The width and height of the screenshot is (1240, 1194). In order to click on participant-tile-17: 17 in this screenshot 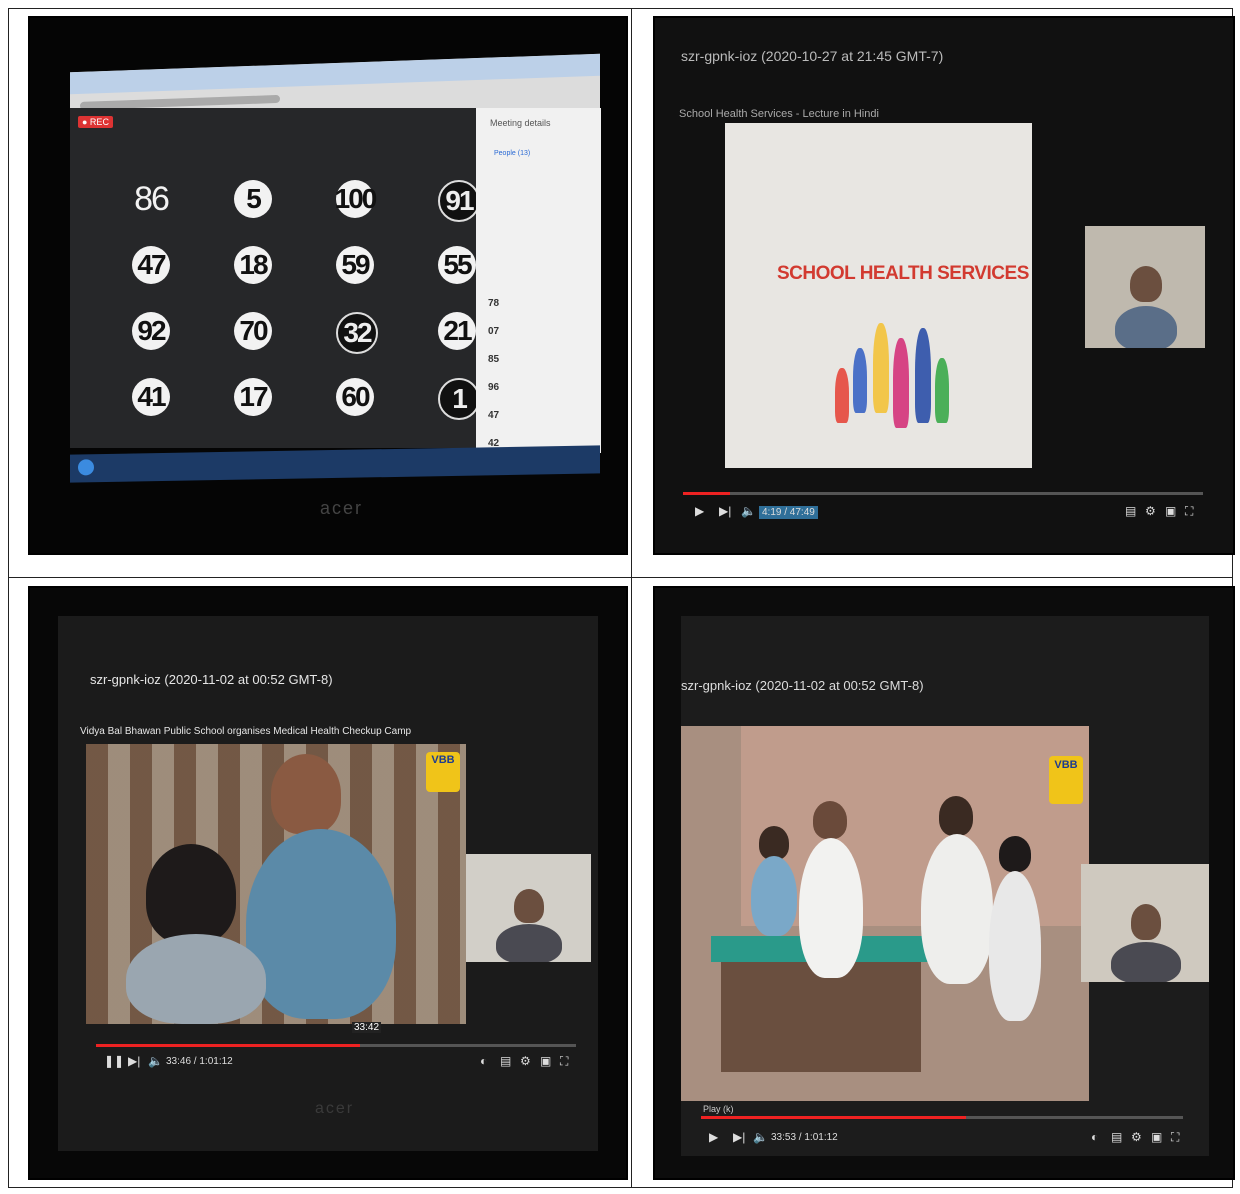, I will do `click(253, 397)`.